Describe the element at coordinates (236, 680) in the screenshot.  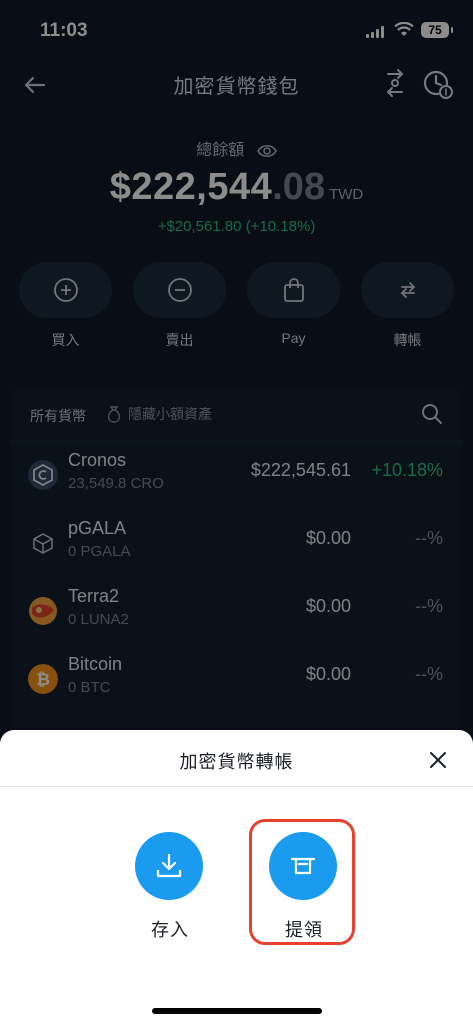
I see `asset-row-bitcoin: ₿ Bitcoin 0 BTC $0.00 --%` at that location.